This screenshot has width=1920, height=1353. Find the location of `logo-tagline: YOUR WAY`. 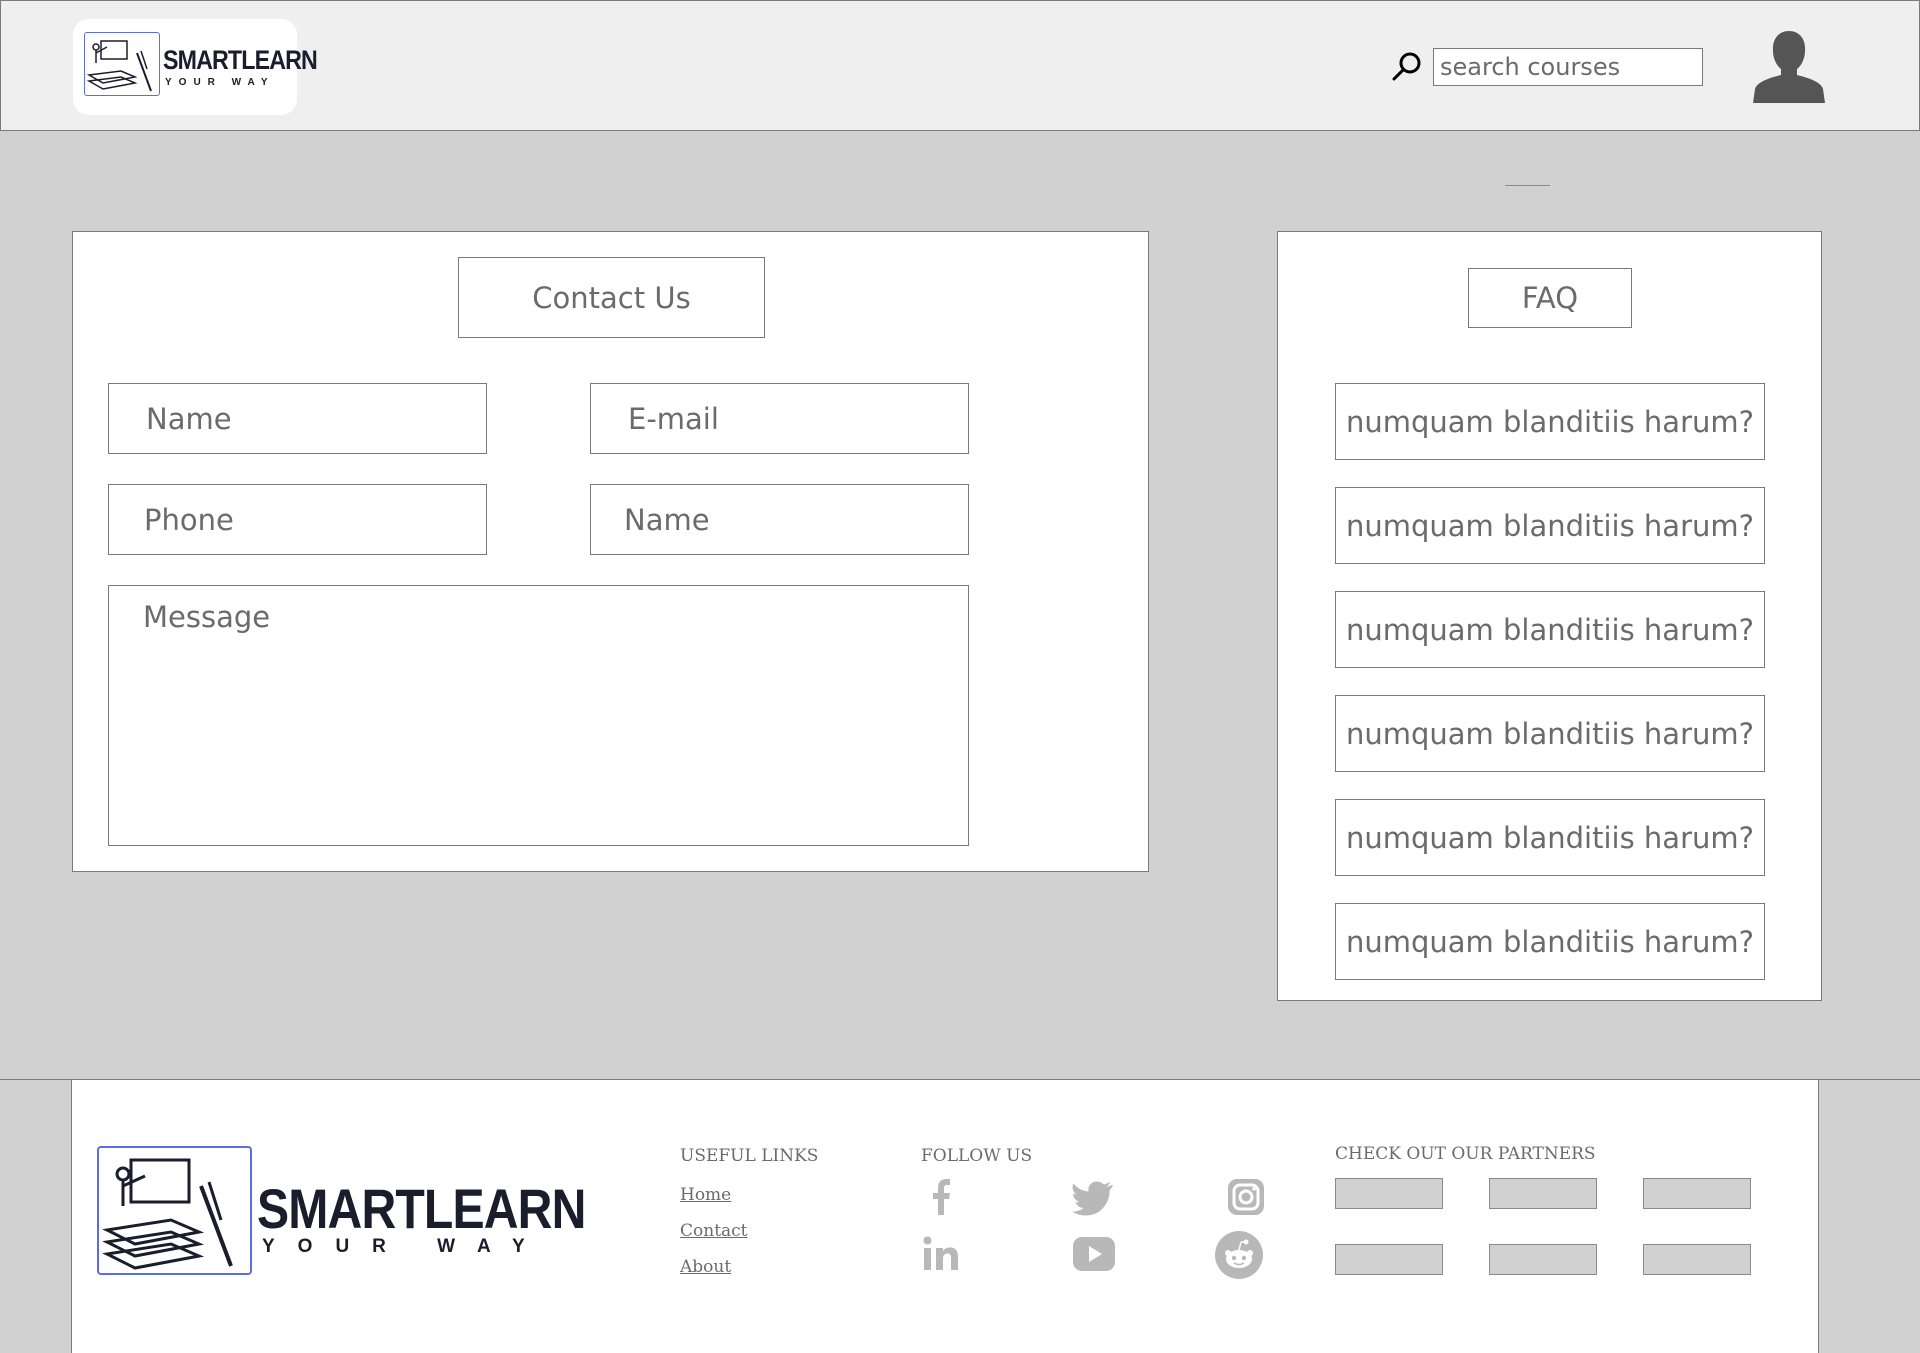

logo-tagline: YOUR WAY is located at coordinates (220, 82).